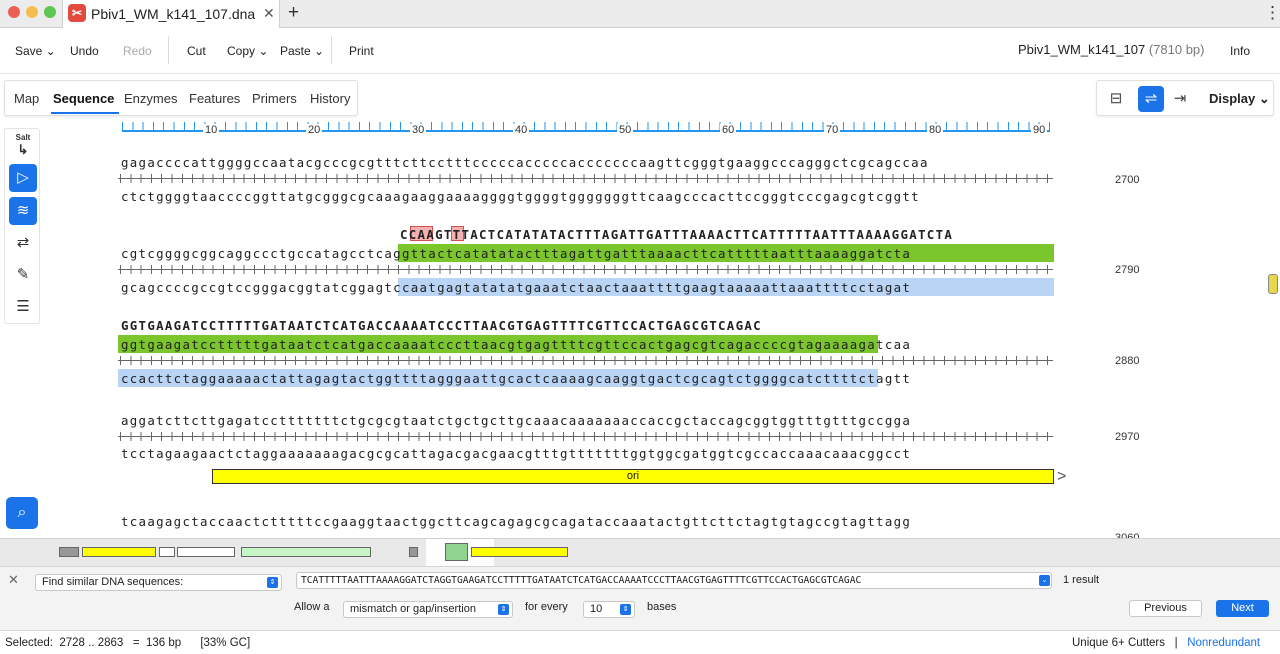 This screenshot has height=654, width=1280. Describe the element at coordinates (1239, 99) in the screenshot. I see `display-menu-button: Display ⌄` at that location.